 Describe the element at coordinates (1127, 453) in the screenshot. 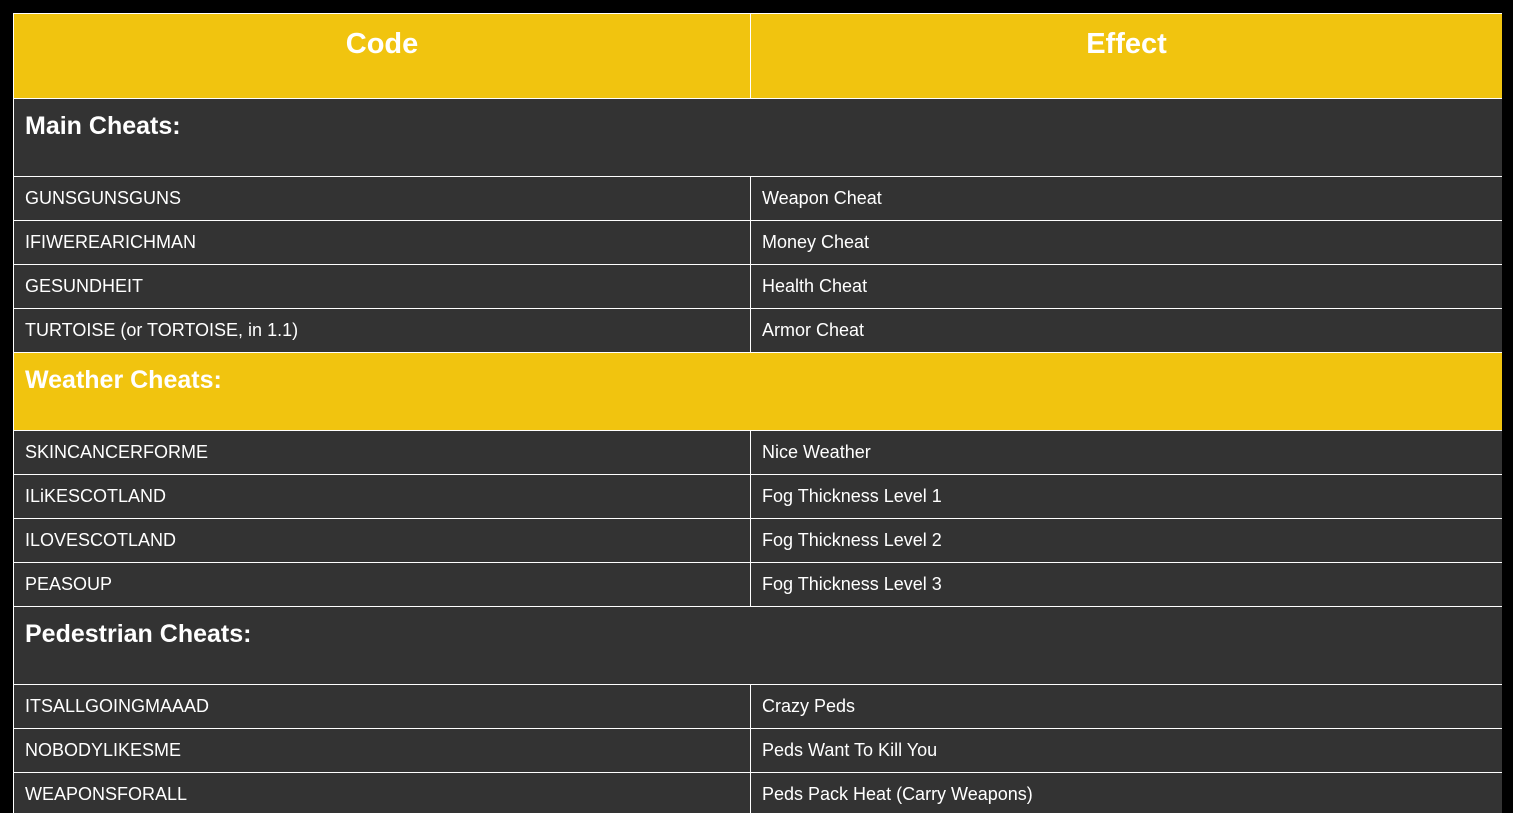

I see `cheat-effect: Nice Weather` at that location.